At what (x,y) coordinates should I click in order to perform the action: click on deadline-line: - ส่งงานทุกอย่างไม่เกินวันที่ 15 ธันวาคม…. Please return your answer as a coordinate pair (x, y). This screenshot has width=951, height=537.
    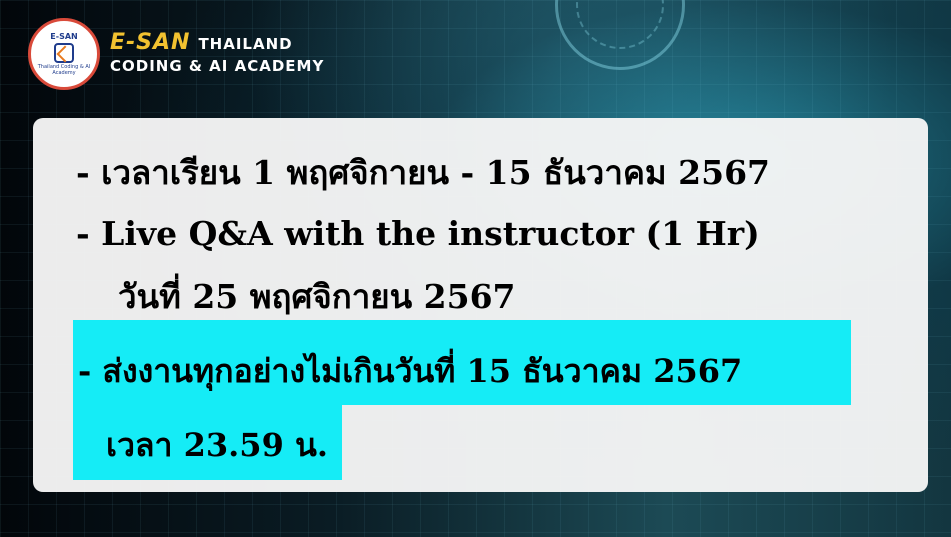
    Looking at the image, I should click on (410, 371).